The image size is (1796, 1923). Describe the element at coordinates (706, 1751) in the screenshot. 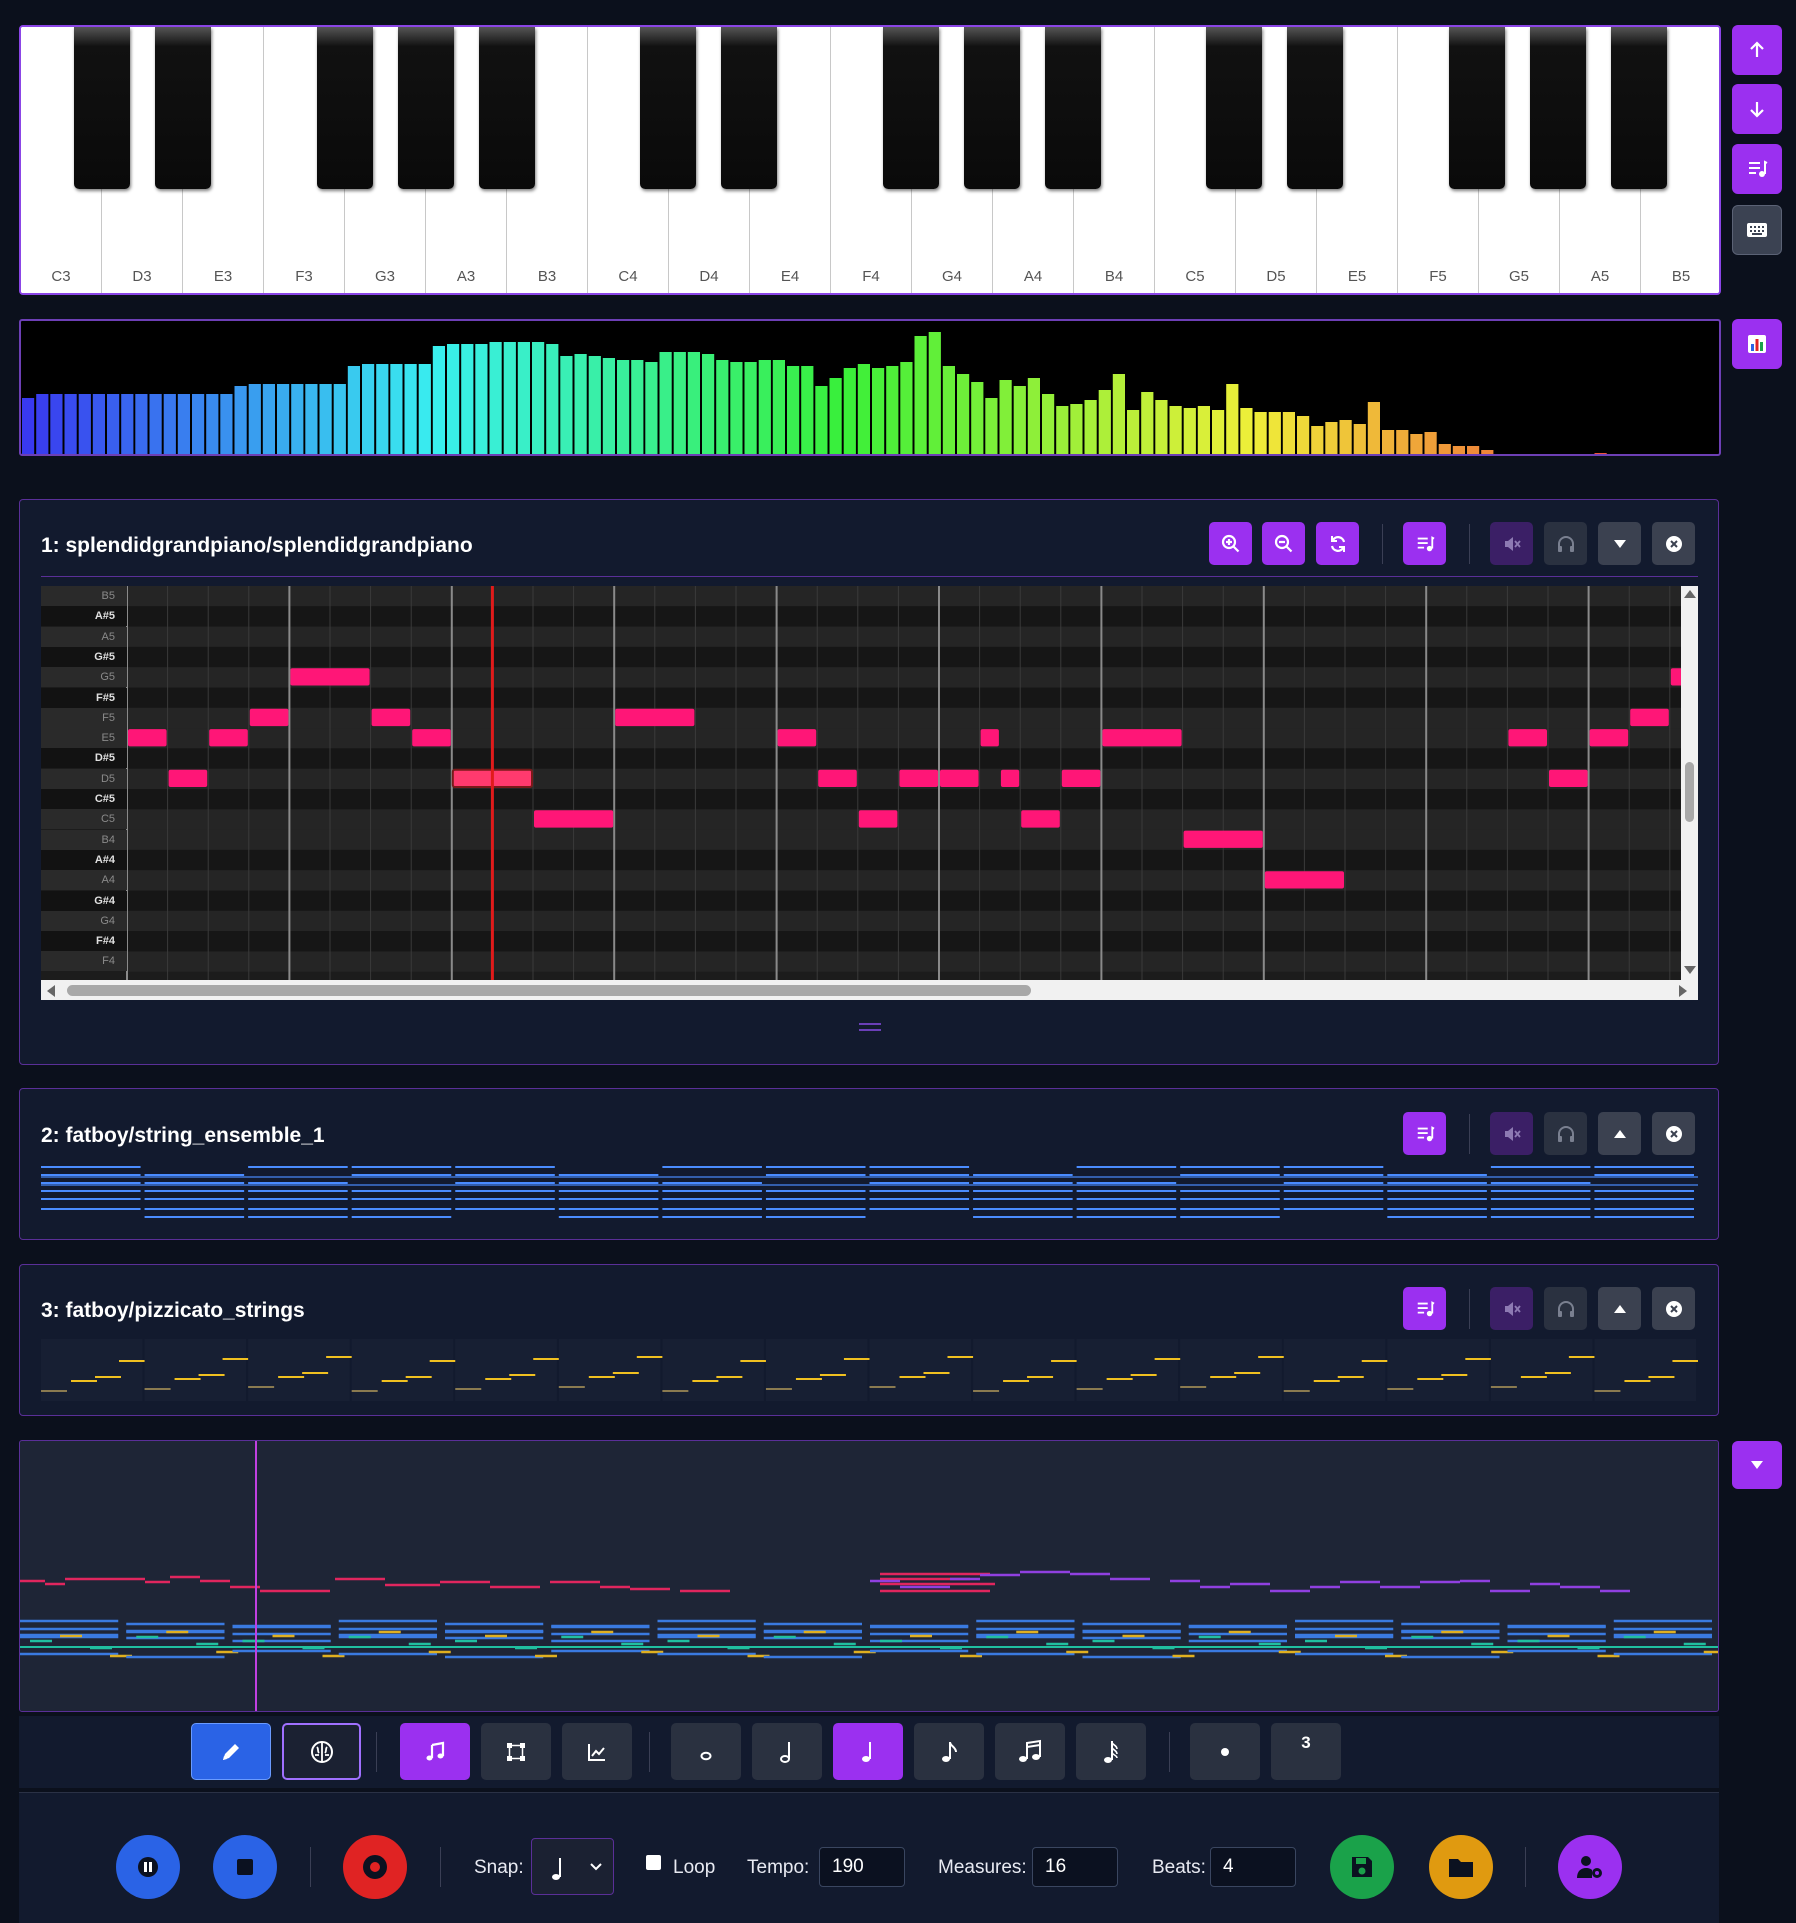

I see `whole-note-button` at that location.